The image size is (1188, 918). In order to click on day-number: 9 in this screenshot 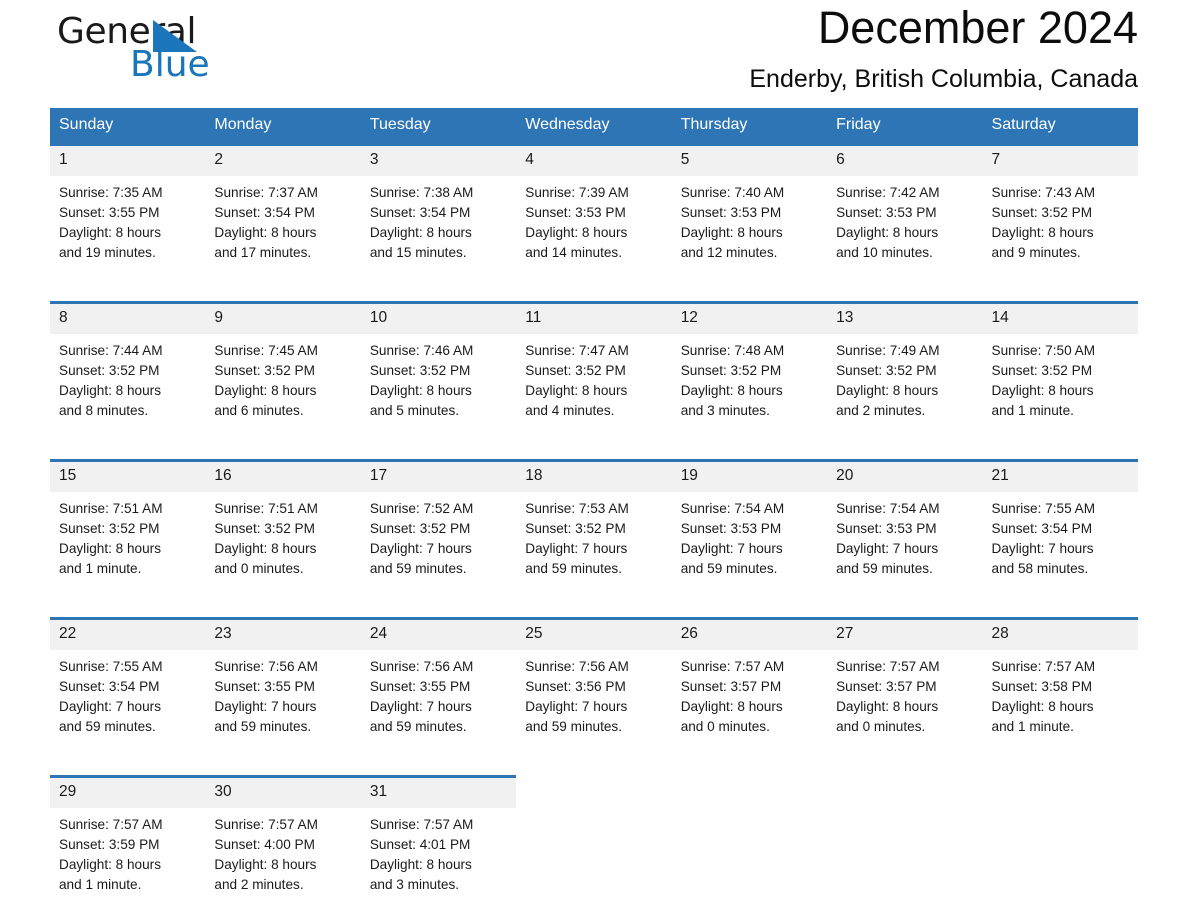, I will do `click(283, 317)`.